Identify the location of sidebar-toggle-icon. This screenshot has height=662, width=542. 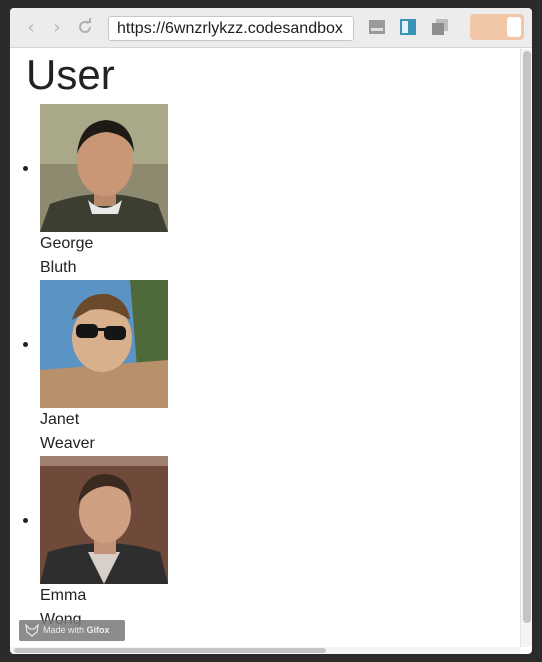
(408, 27).